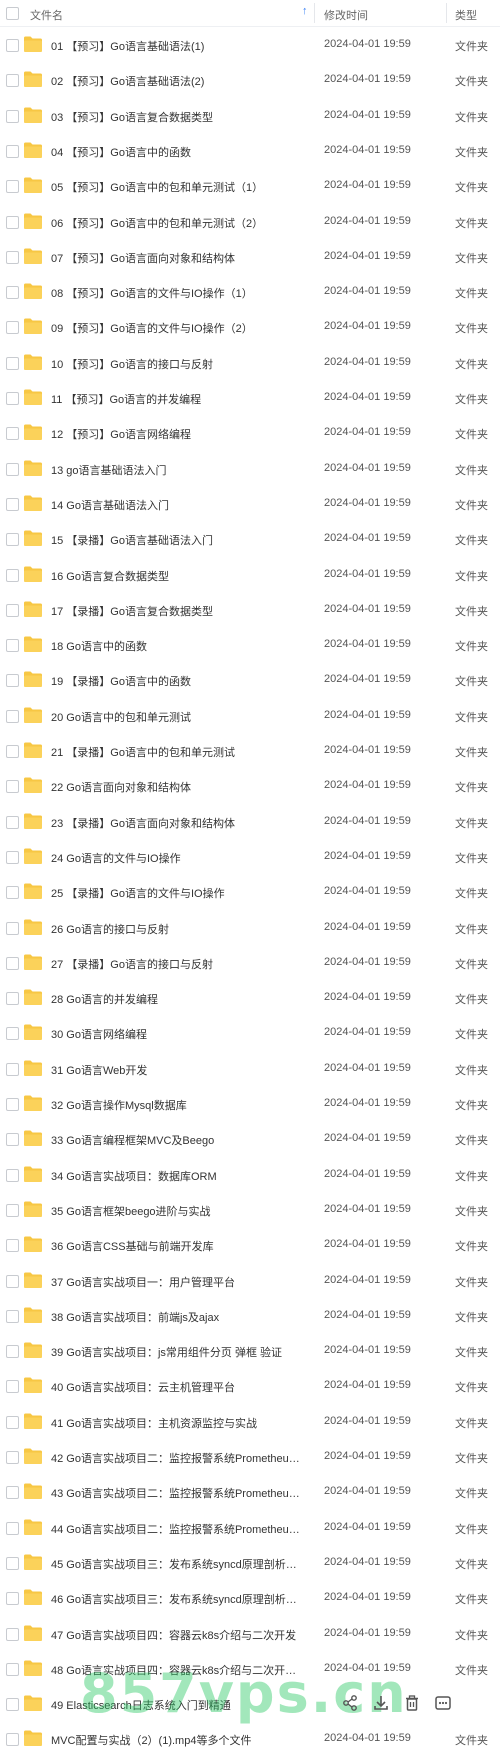 Image resolution: width=500 pixels, height=1756 pixels. I want to click on file-row: 41 Go语言实战项目：主机资源监控与实战 2024-04-01 19:59 文件夹, so click(250, 1421).